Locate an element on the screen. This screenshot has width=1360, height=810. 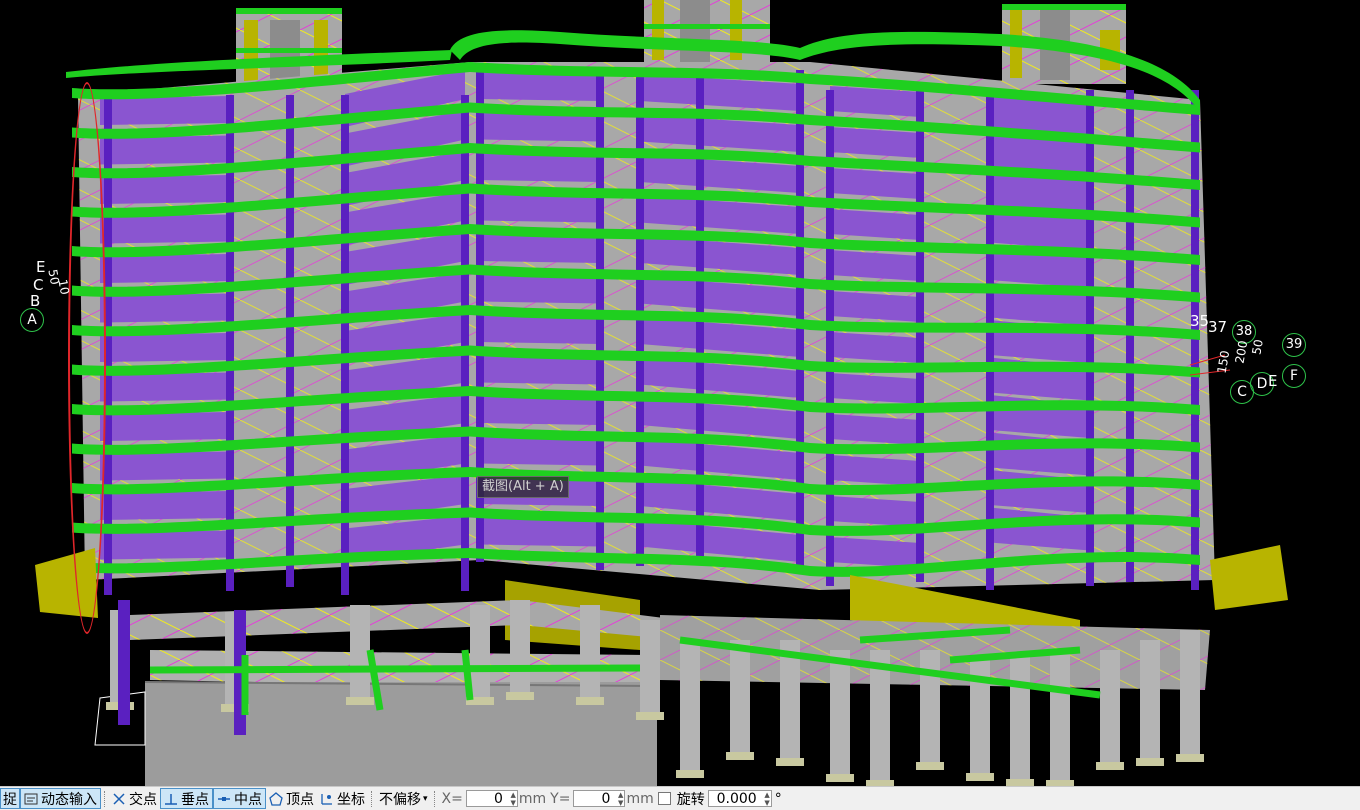
offset-mode-dropdown: 不偏移 ▾ is located at coordinates (403, 798).